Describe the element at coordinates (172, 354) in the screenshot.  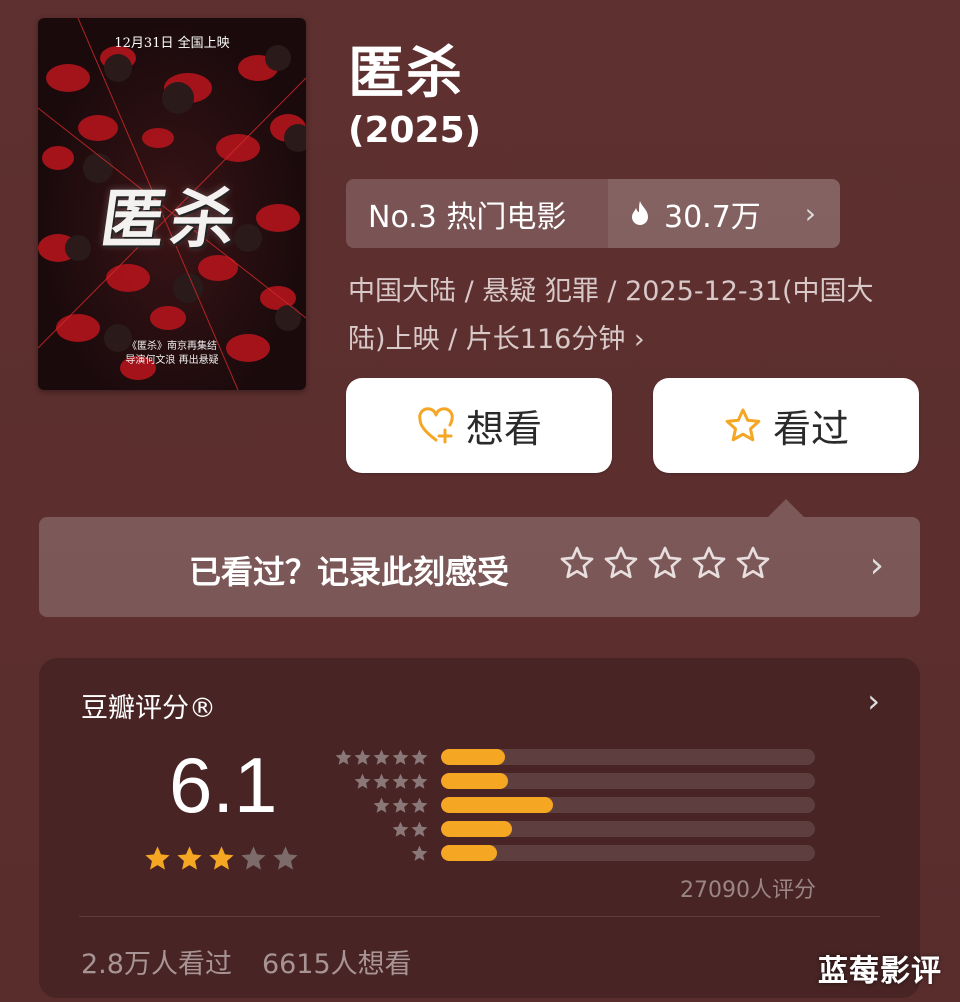
I see `poster-credit: 《匿杀》南京再集结 导演何文浪 再出悬疑` at that location.